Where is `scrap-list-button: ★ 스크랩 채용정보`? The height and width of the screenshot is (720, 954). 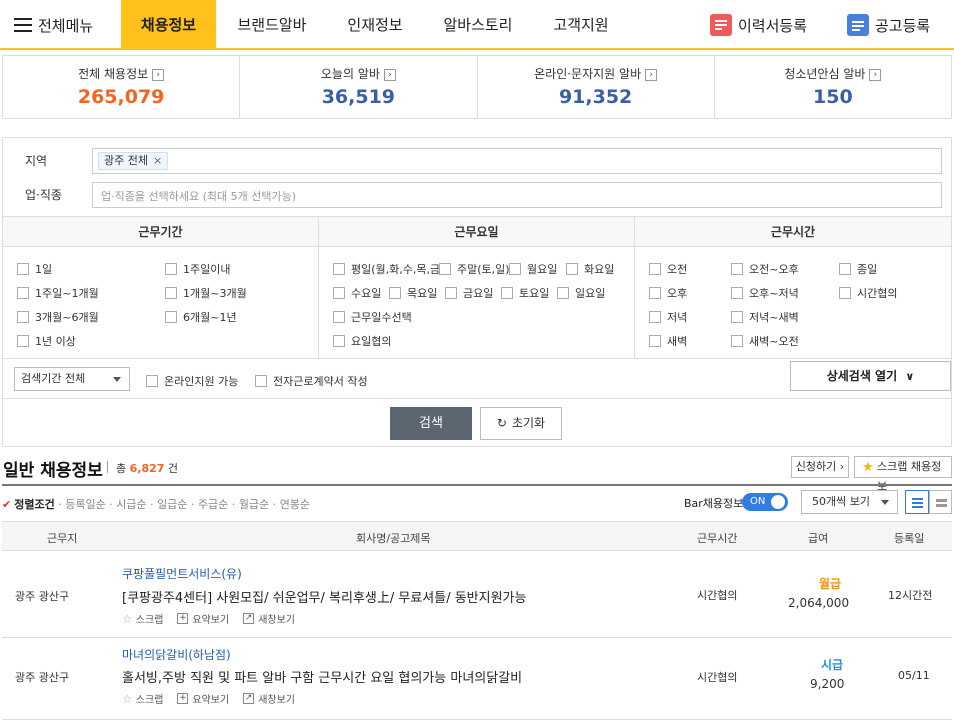
scrap-list-button: ★ 스크랩 채용정보 is located at coordinates (903, 474).